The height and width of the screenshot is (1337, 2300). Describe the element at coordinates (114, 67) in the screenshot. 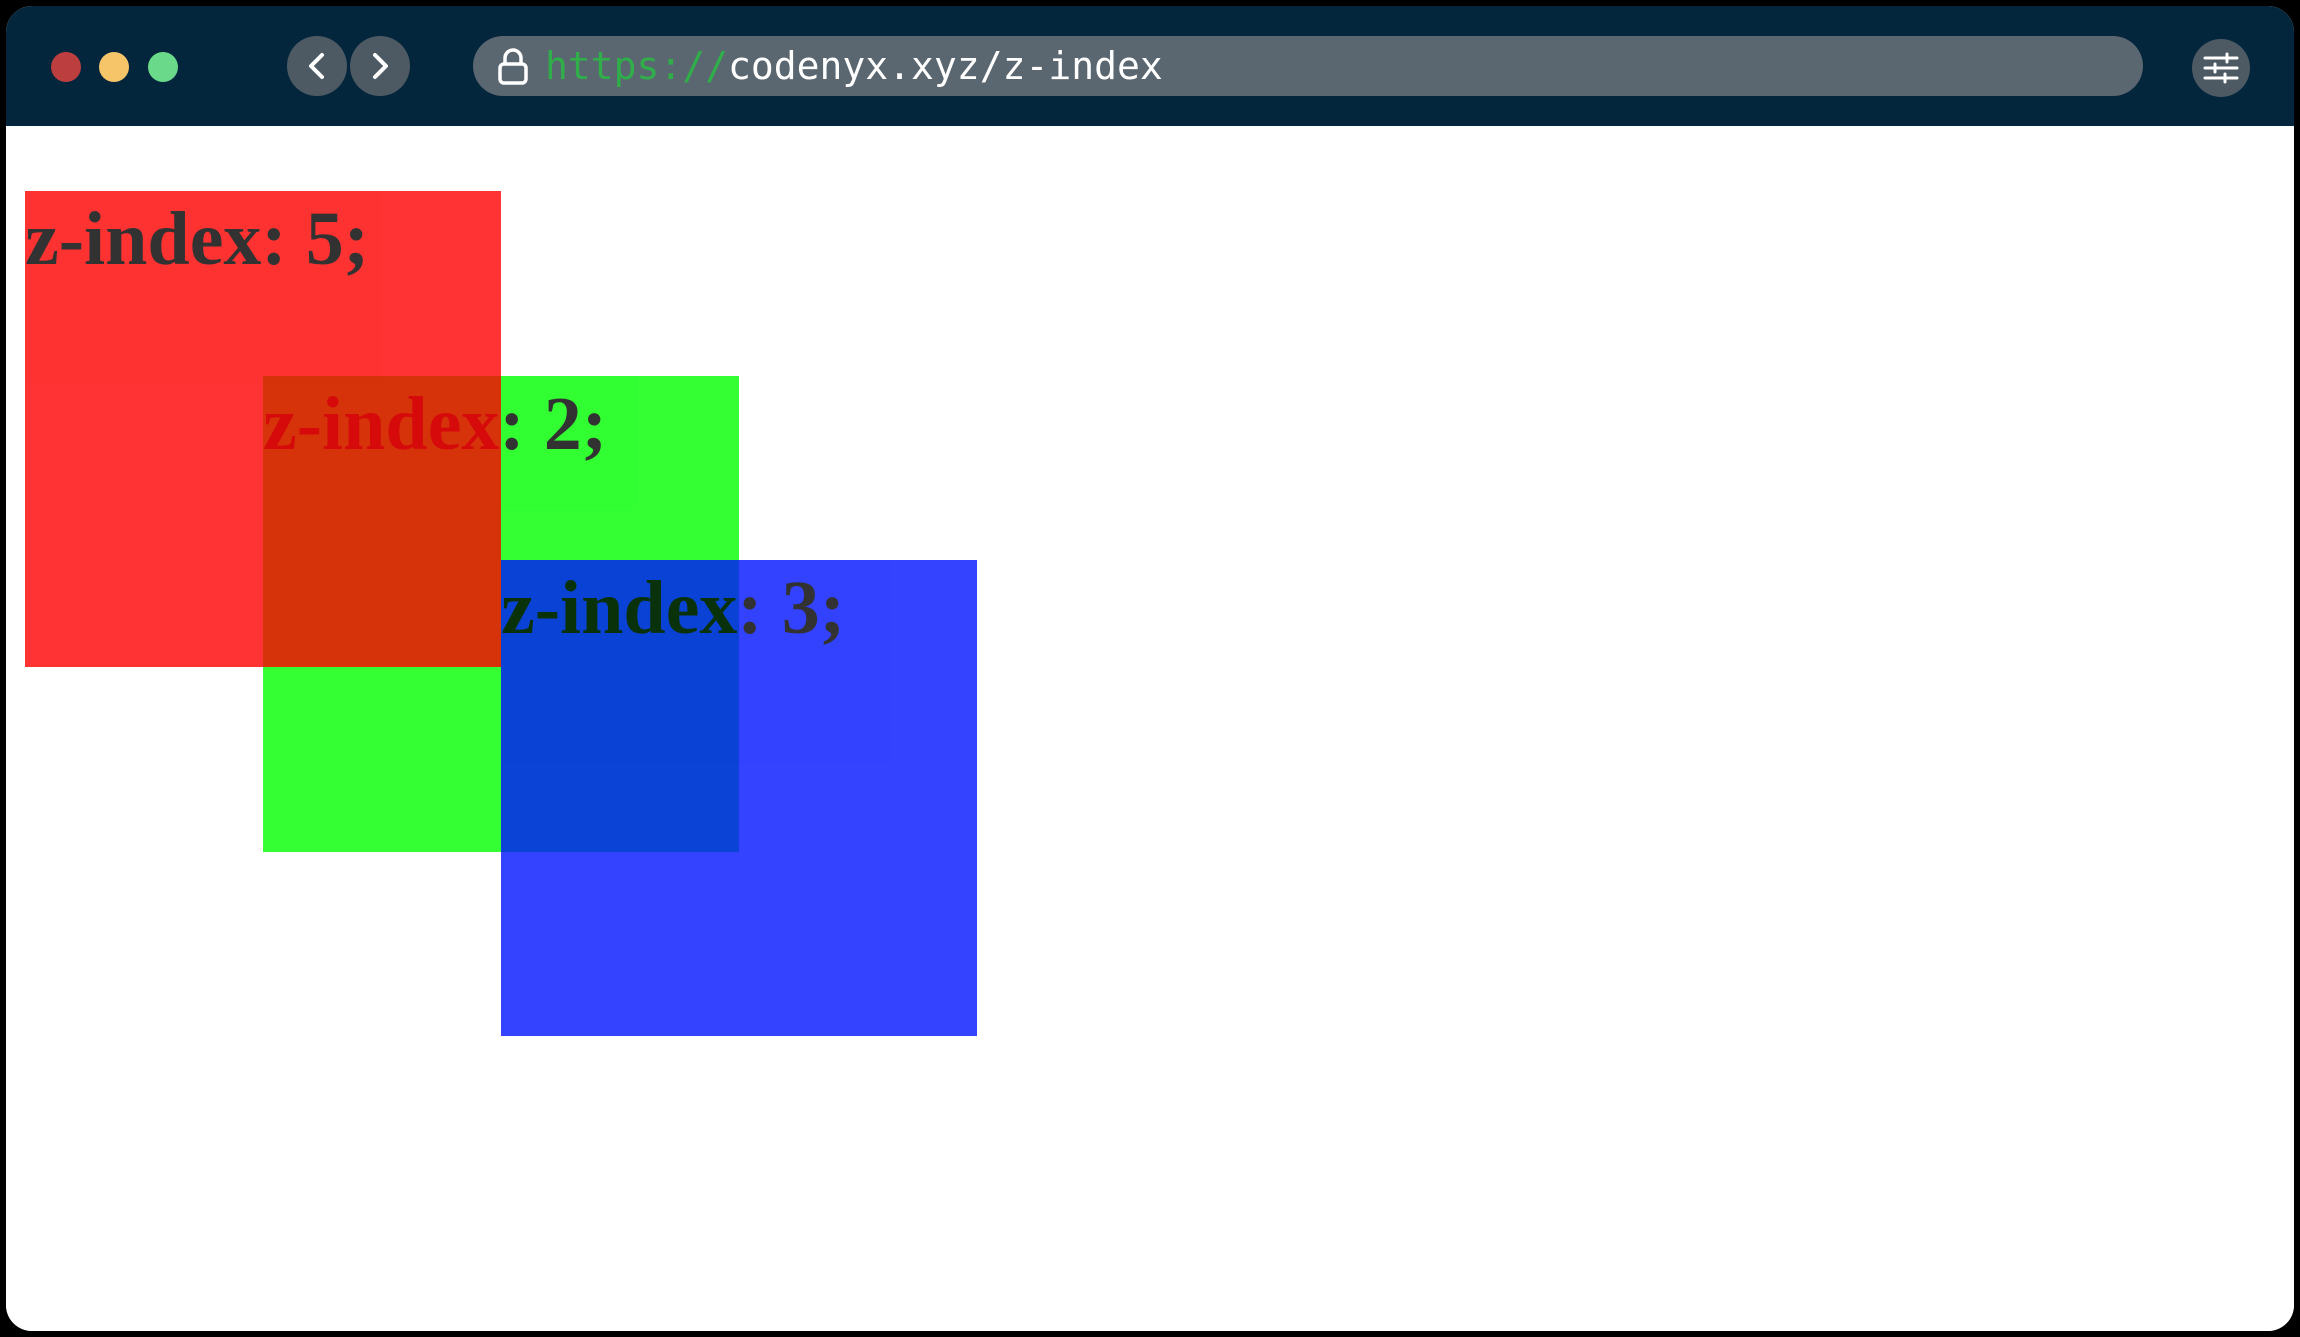

I see `minimize-window-button` at that location.